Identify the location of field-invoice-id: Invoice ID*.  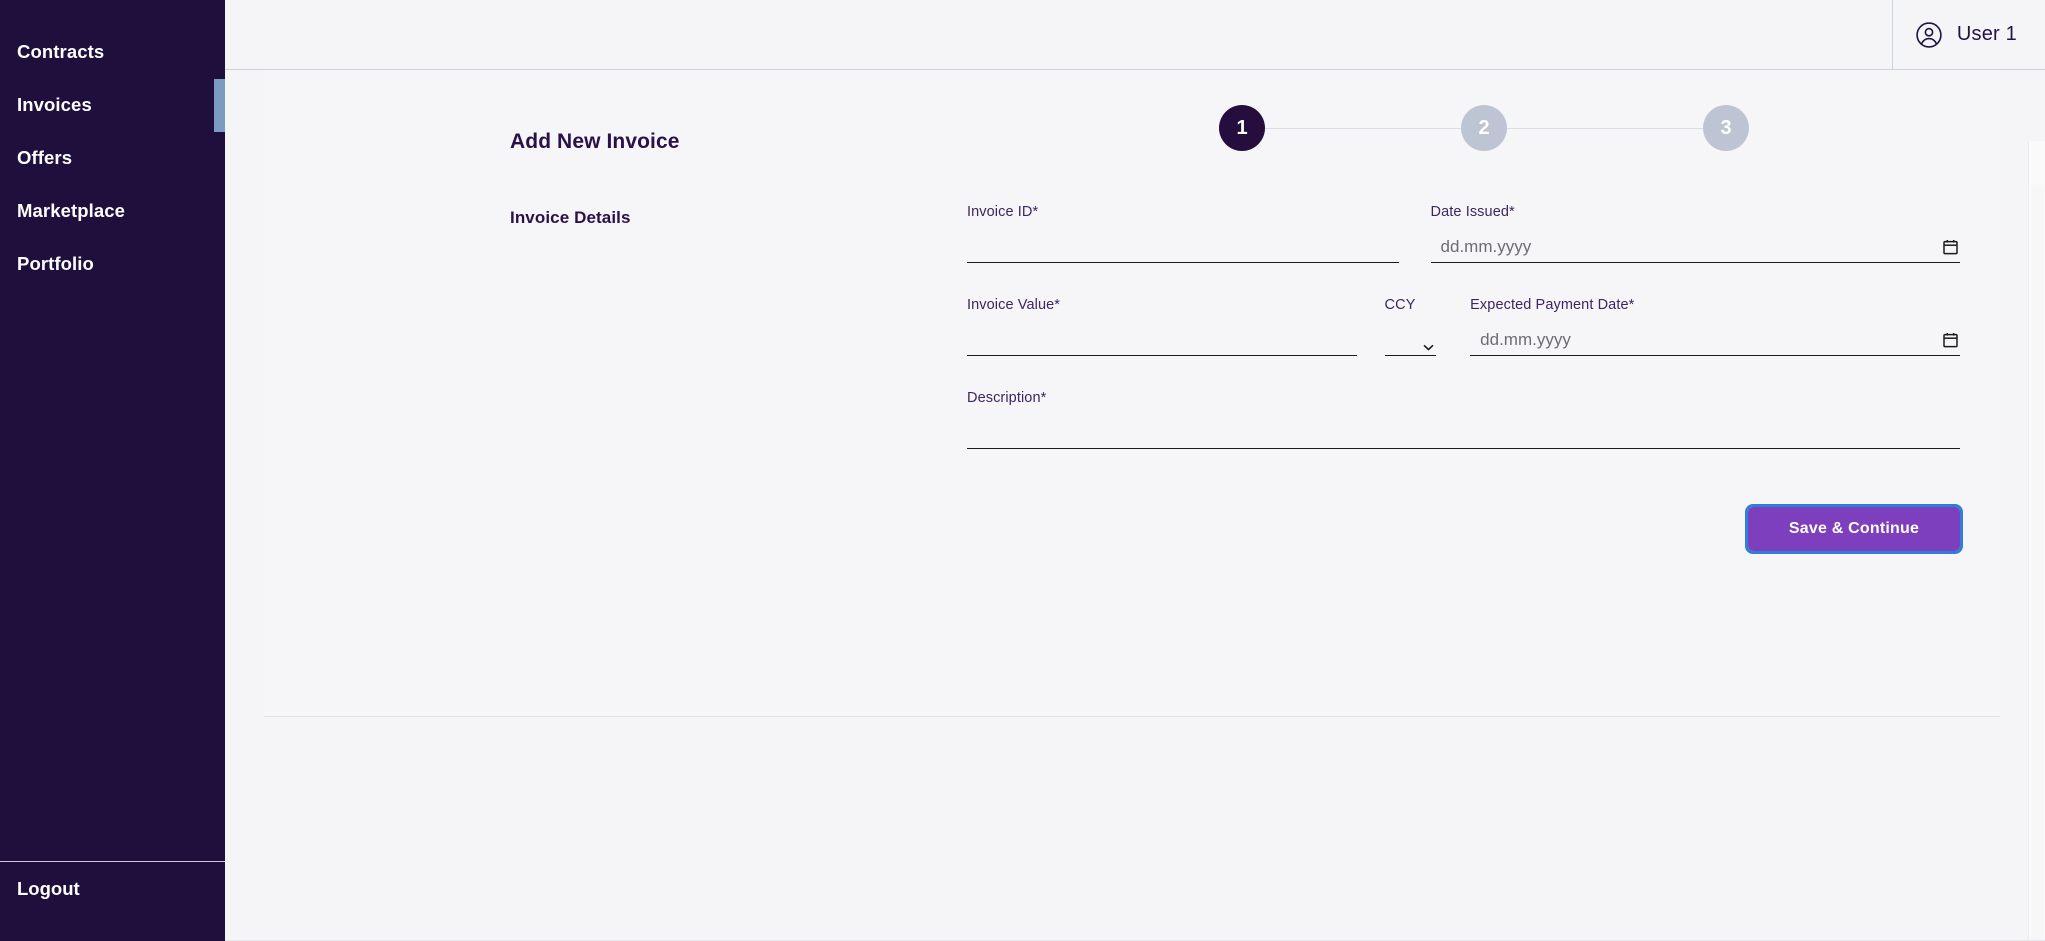
(1183, 233).